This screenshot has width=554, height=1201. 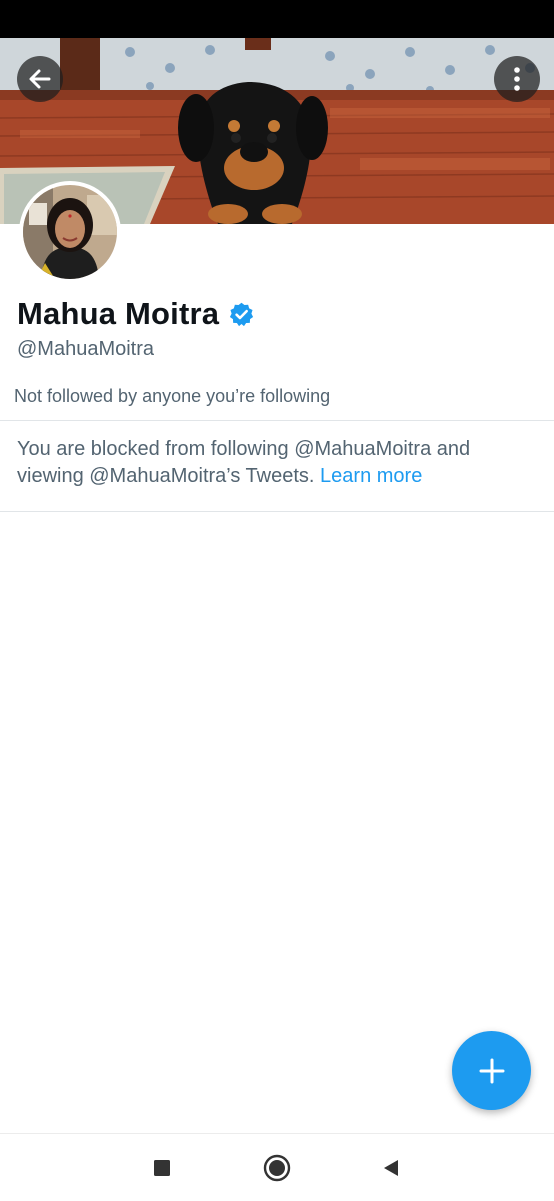 I want to click on arrow-left-icon, so click(x=40, y=79).